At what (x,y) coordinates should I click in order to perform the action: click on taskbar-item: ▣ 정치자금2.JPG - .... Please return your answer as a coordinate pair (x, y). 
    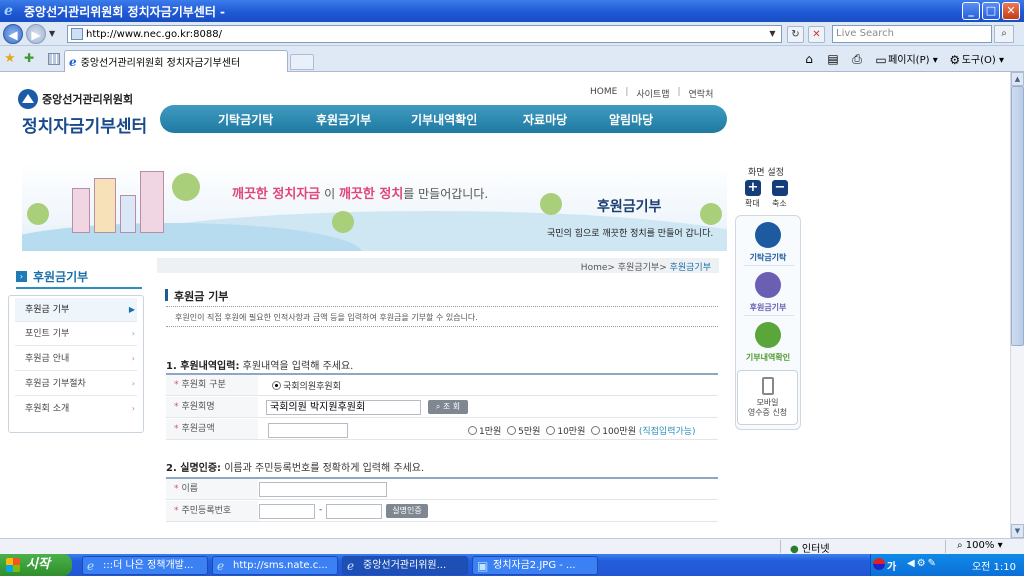
    Looking at the image, I should click on (535, 565).